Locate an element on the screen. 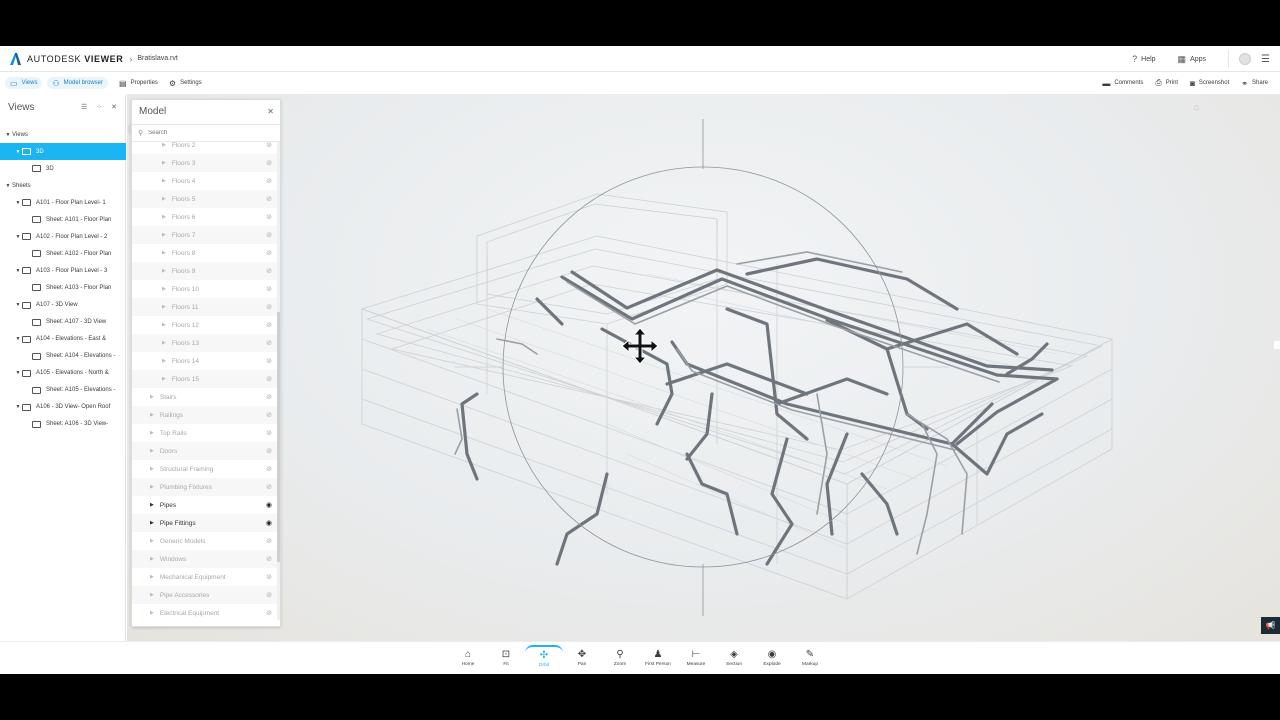 Image resolution: width=1280 pixels, height=720 pixels. markup-tool-button: ✎ Markup is located at coordinates (810, 658).